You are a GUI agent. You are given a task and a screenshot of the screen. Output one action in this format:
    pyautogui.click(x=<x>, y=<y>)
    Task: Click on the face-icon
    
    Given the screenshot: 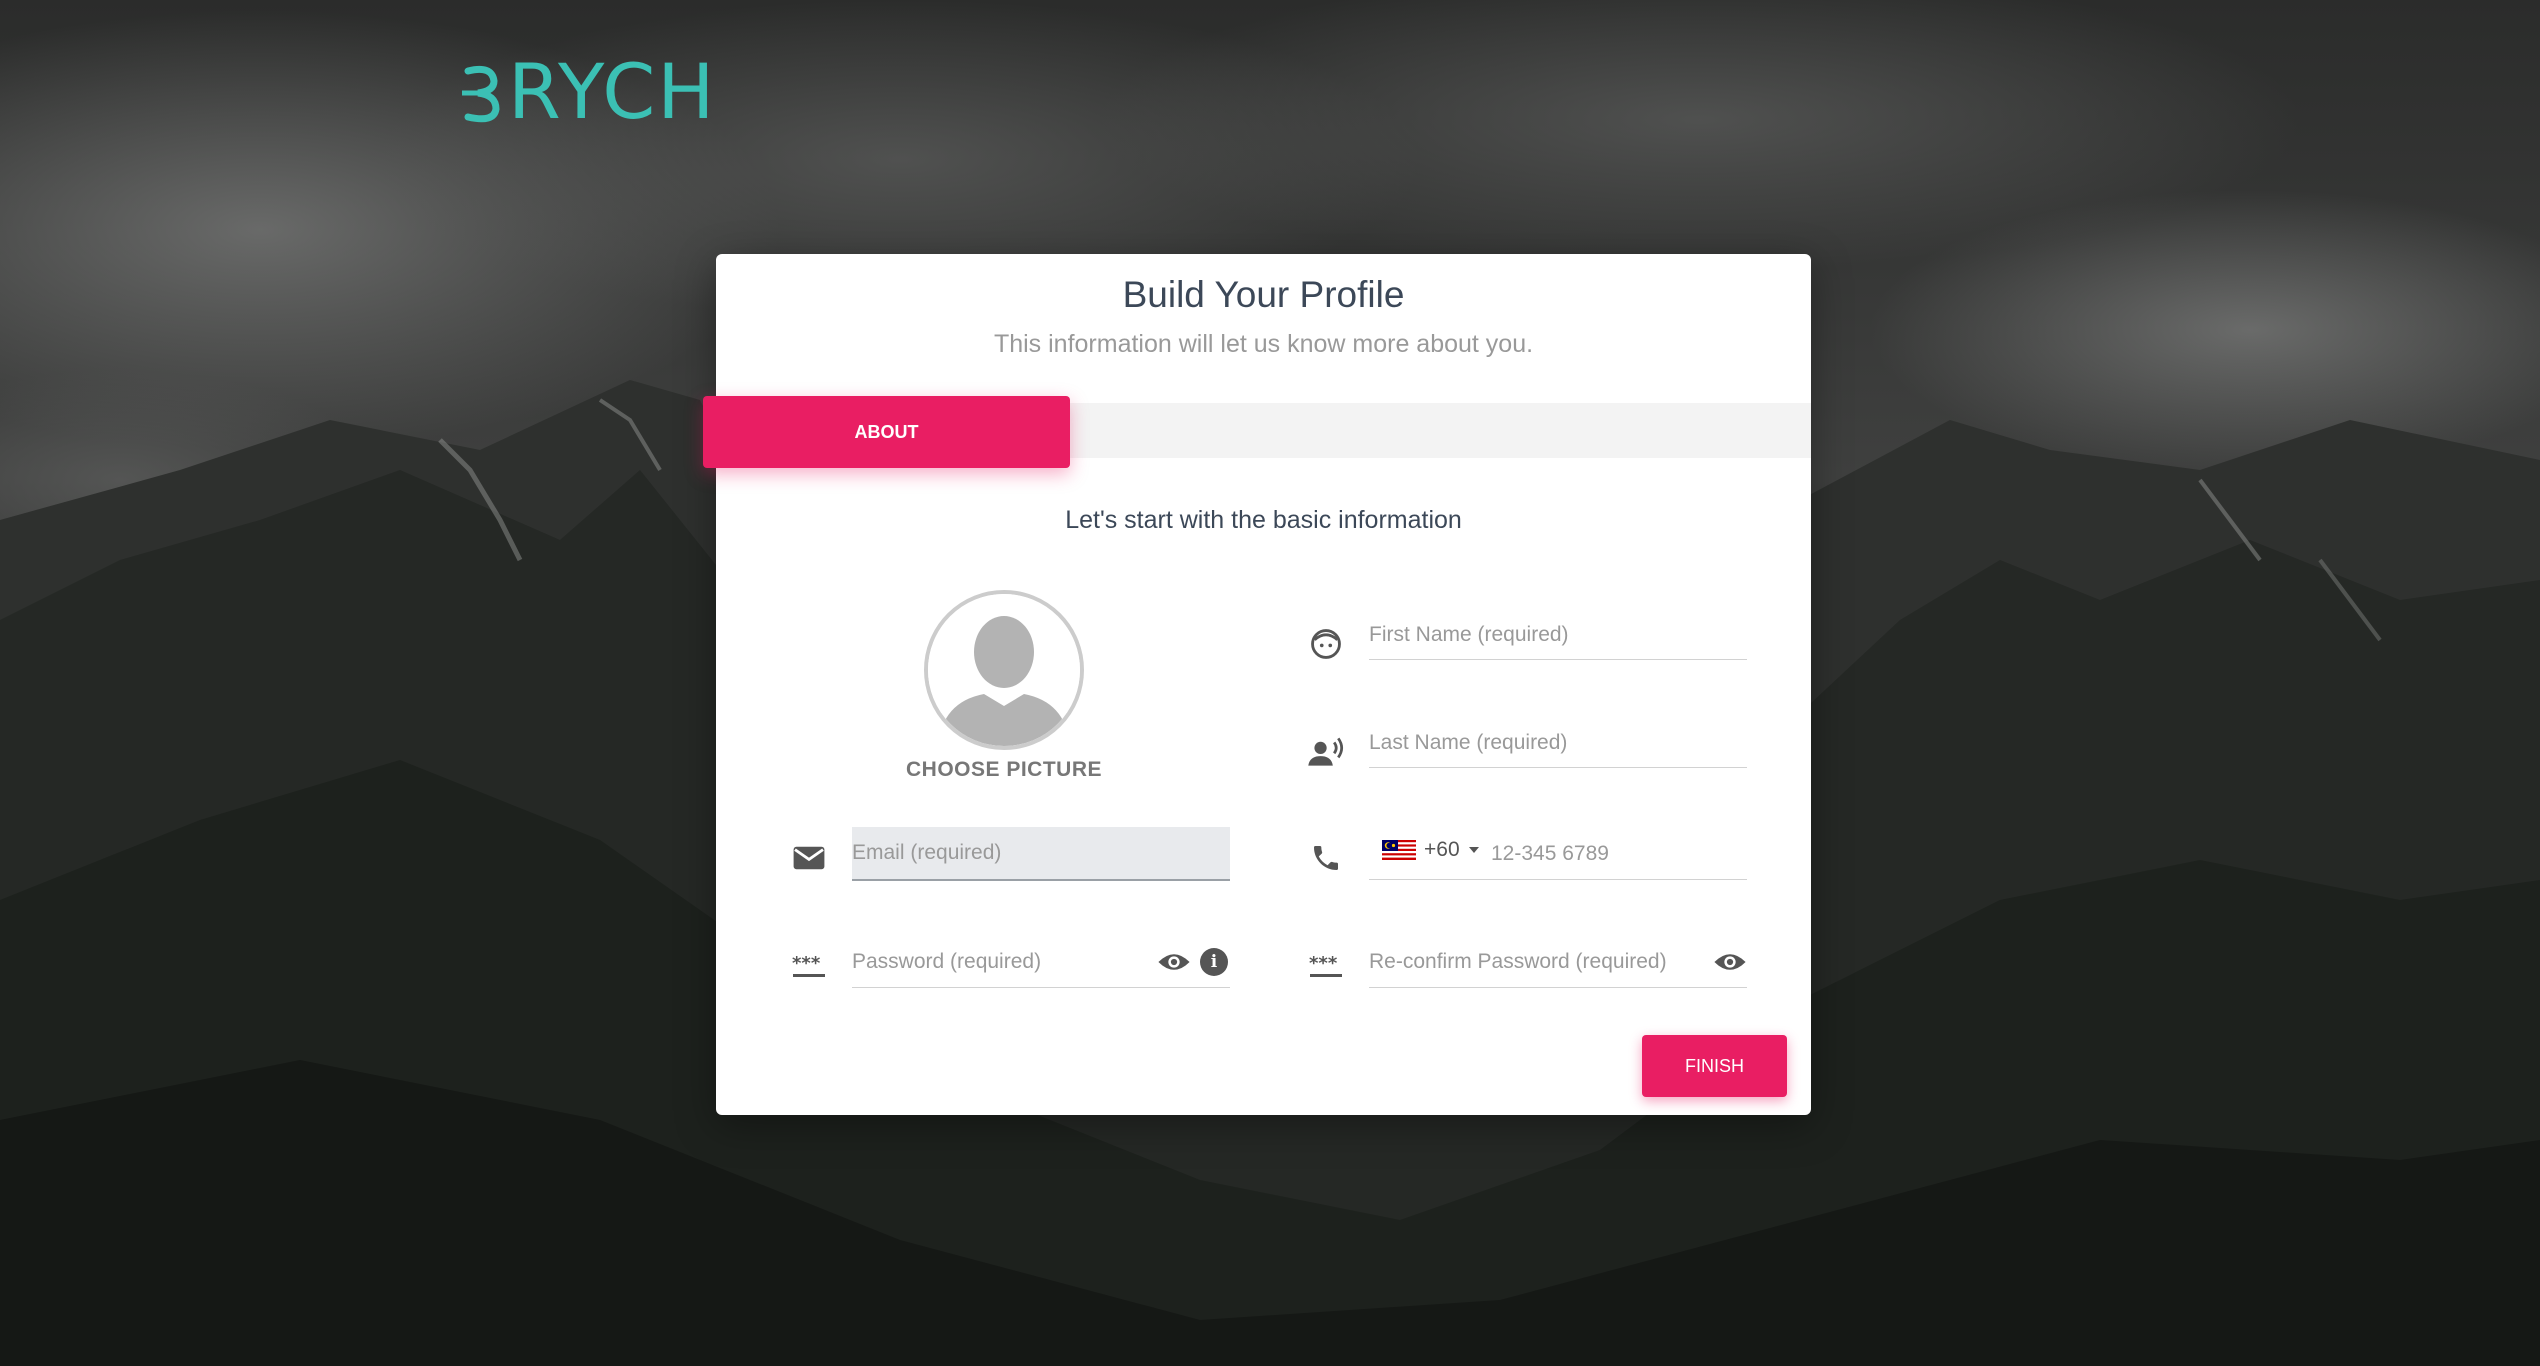 What is the action you would take?
    pyautogui.click(x=1326, y=644)
    